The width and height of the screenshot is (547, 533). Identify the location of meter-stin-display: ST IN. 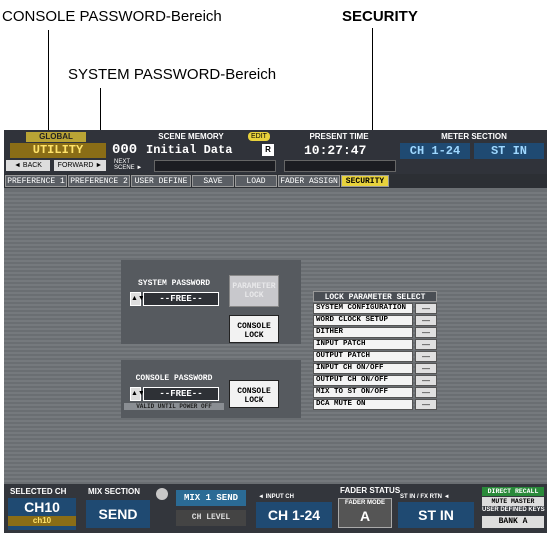
(509, 151).